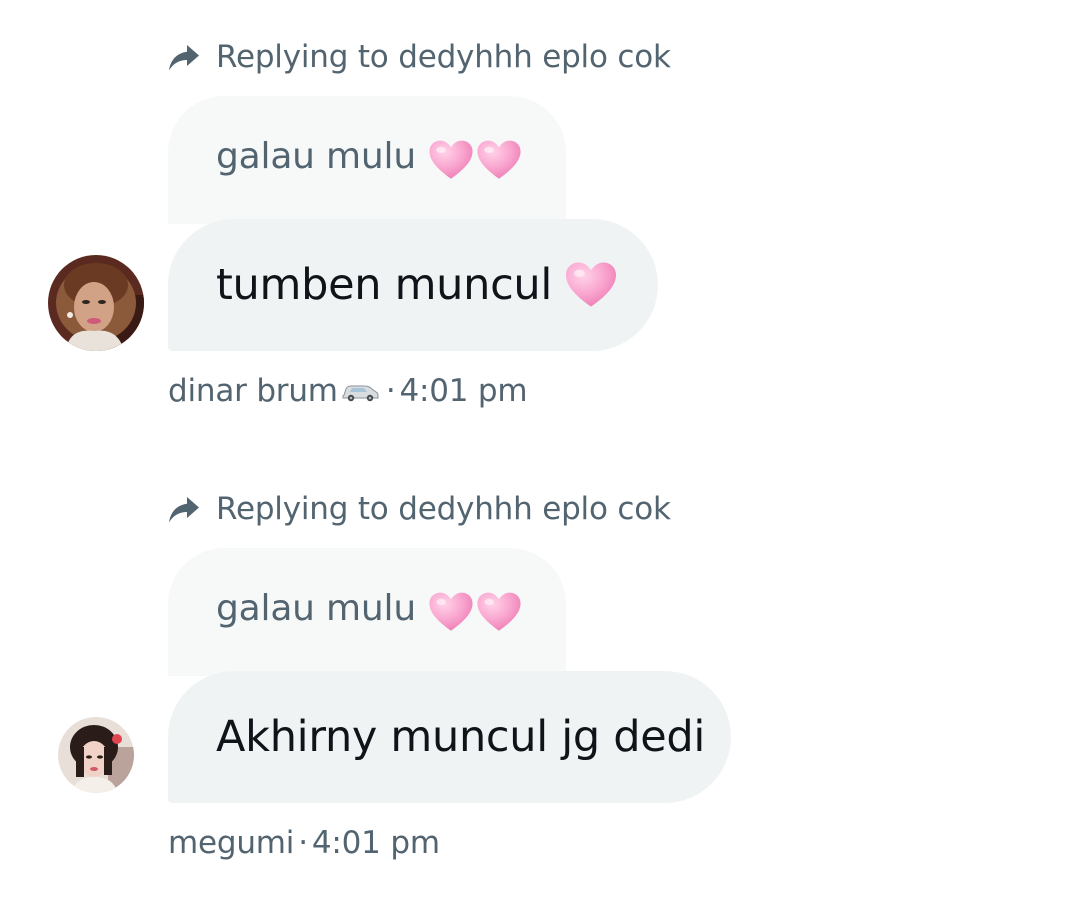 This screenshot has width=1080, height=906. What do you see at coordinates (231, 843) in the screenshot?
I see `author-name: megumi` at bounding box center [231, 843].